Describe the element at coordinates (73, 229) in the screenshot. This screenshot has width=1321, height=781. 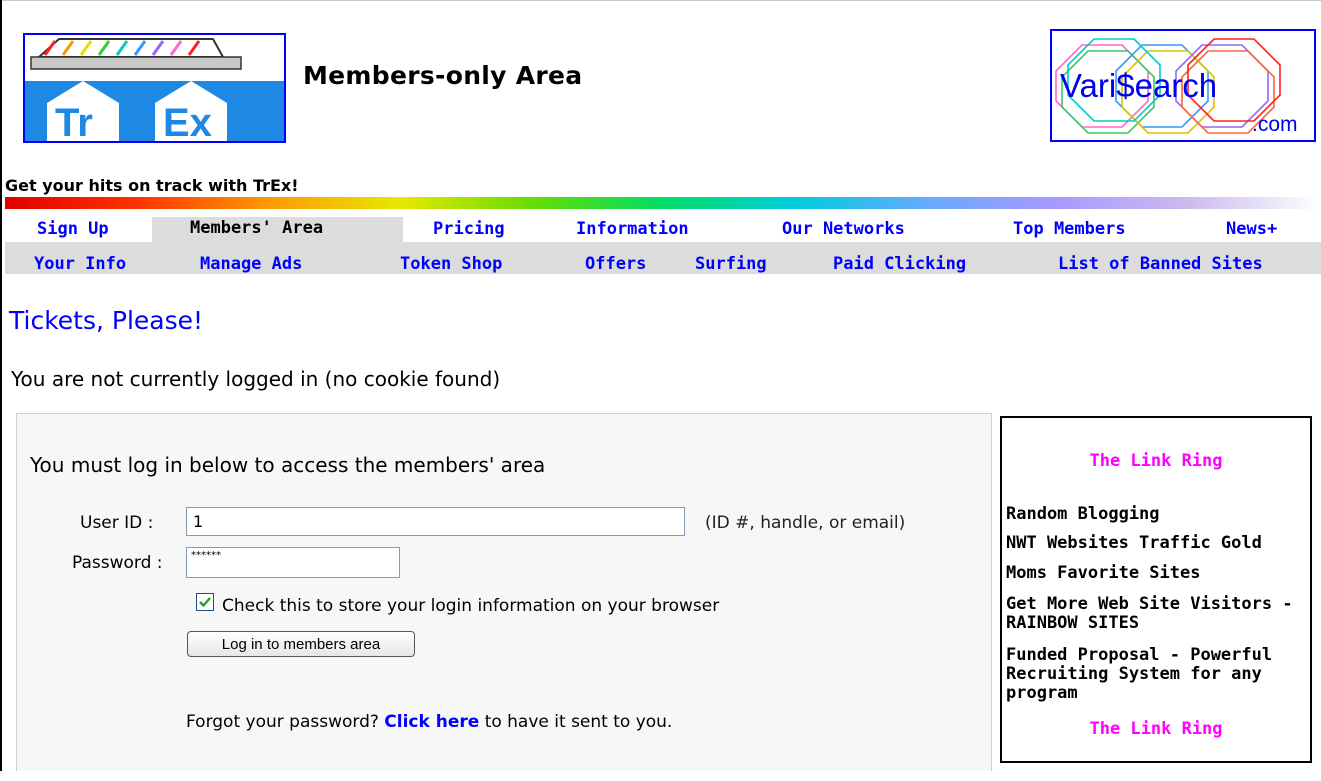
I see `nav-sign-up: Sign Up` at that location.